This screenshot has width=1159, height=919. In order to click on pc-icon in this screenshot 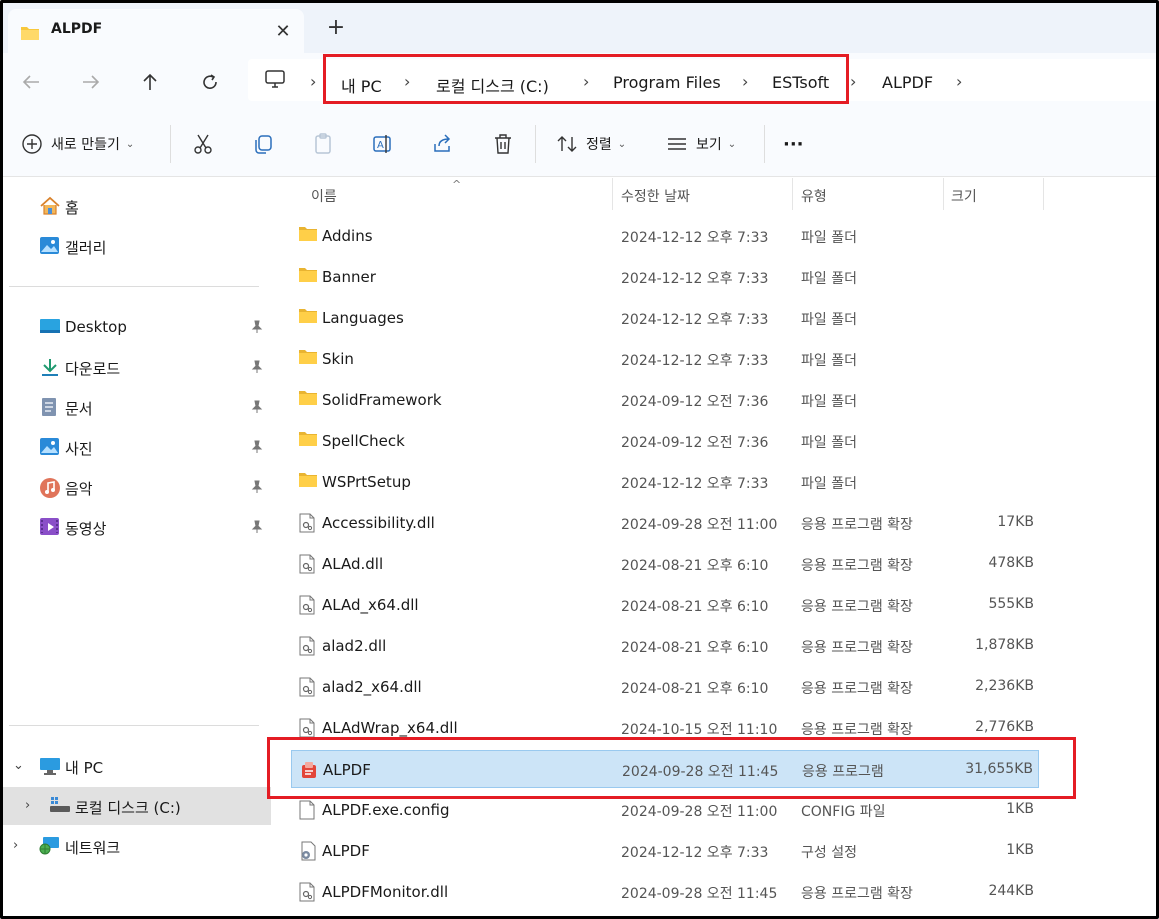, I will do `click(50, 768)`.